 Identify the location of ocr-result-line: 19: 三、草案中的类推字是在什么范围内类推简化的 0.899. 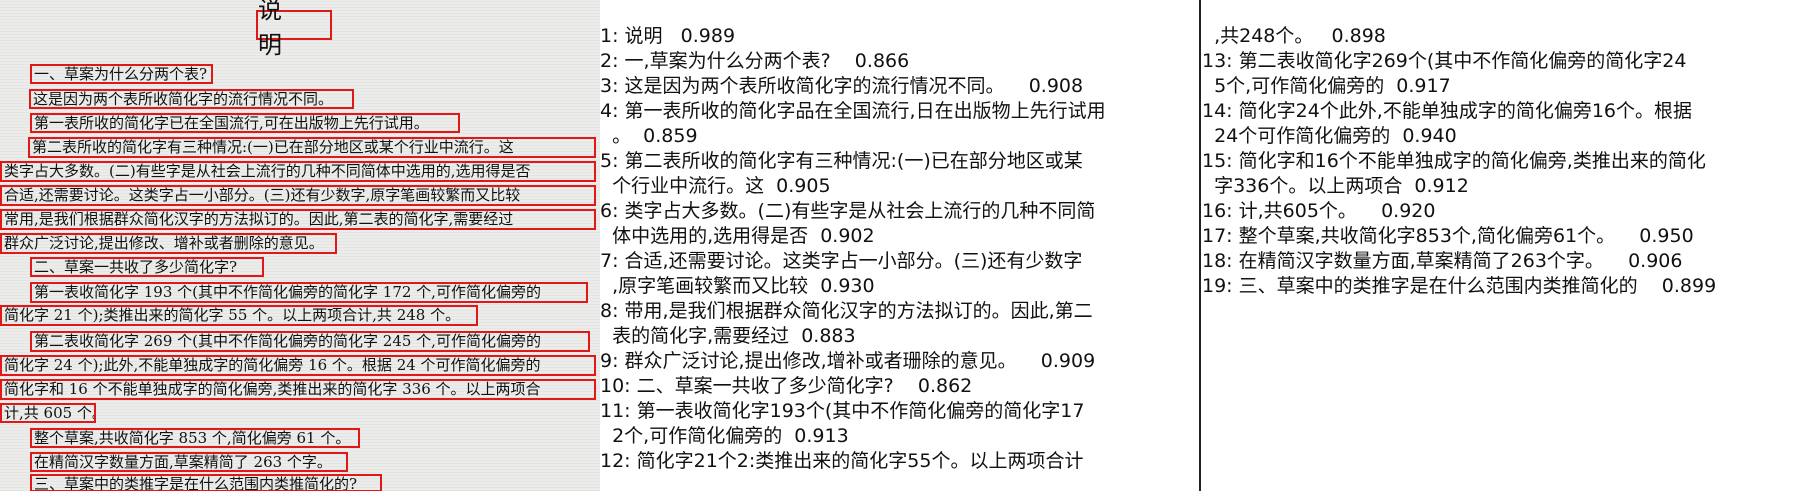
(1459, 286).